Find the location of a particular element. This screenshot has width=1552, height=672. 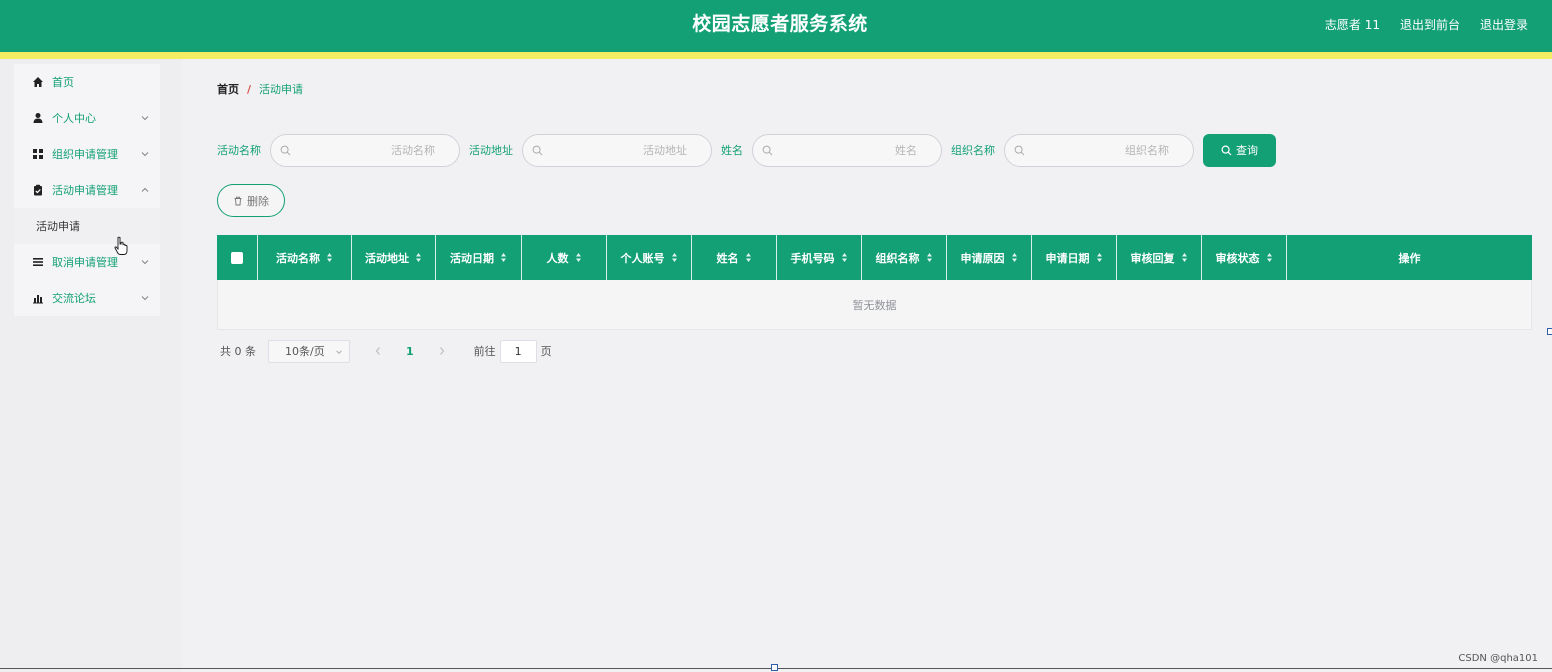

column-label: 操作 is located at coordinates (1409, 258).